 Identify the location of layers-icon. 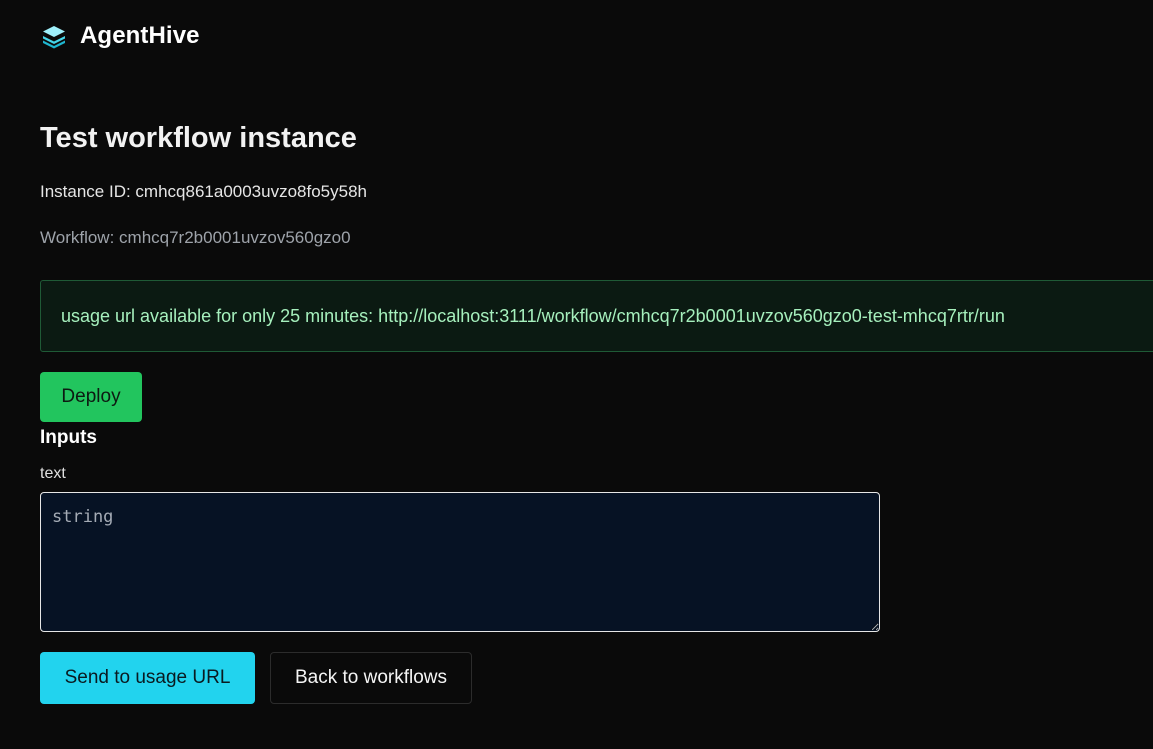
(54, 37).